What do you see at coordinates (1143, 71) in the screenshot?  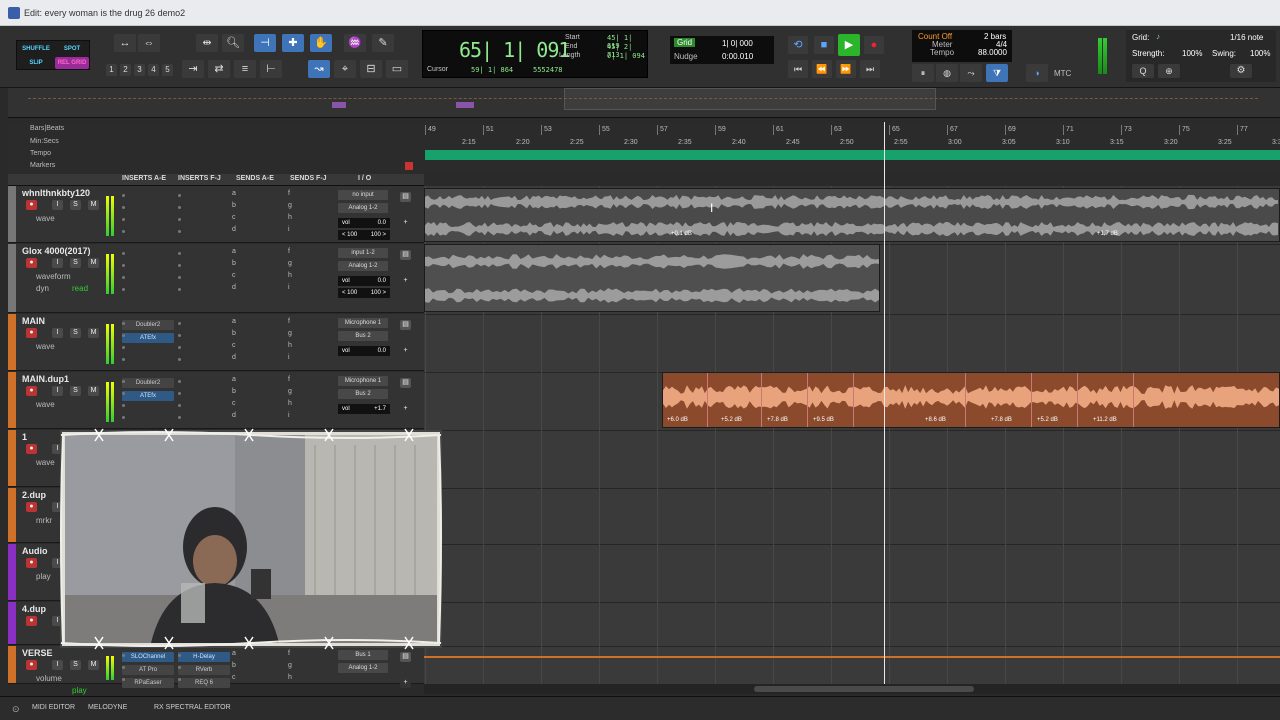 I see `quantize-icon: Q` at bounding box center [1143, 71].